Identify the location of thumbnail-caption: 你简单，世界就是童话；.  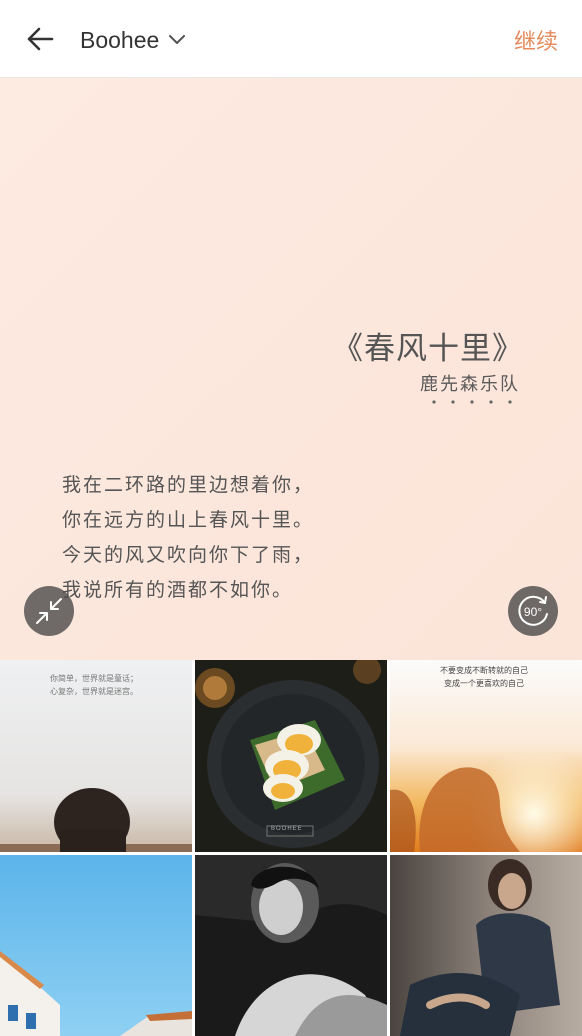
(94, 678).